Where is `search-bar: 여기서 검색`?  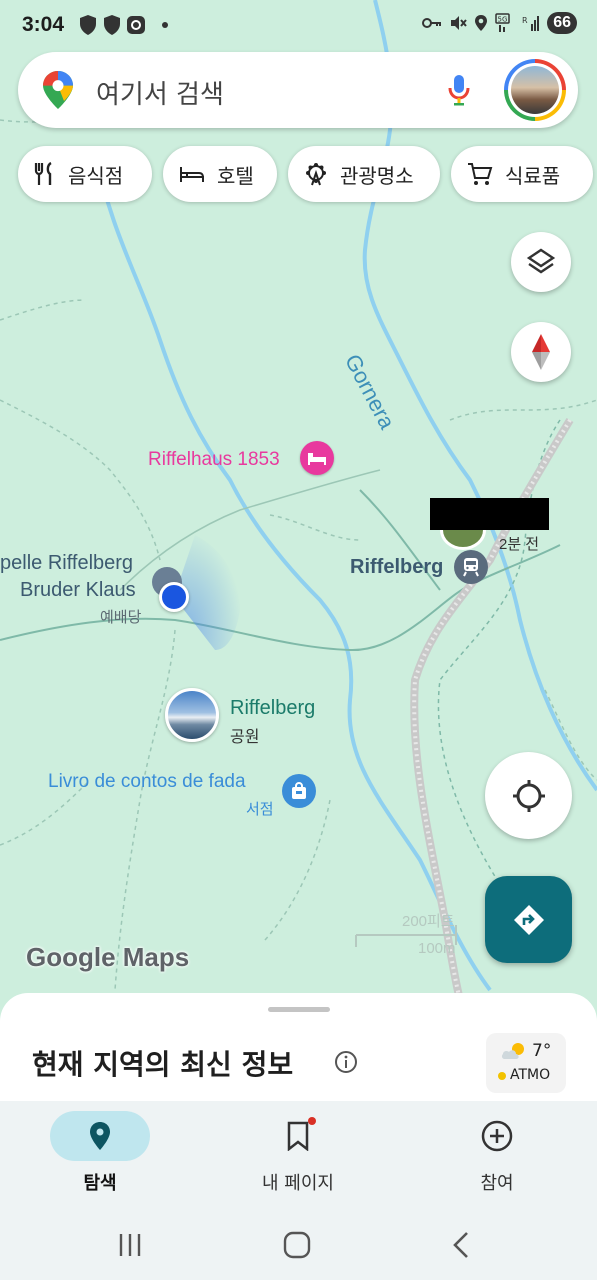
search-bar: 여기서 검색 is located at coordinates (298, 90).